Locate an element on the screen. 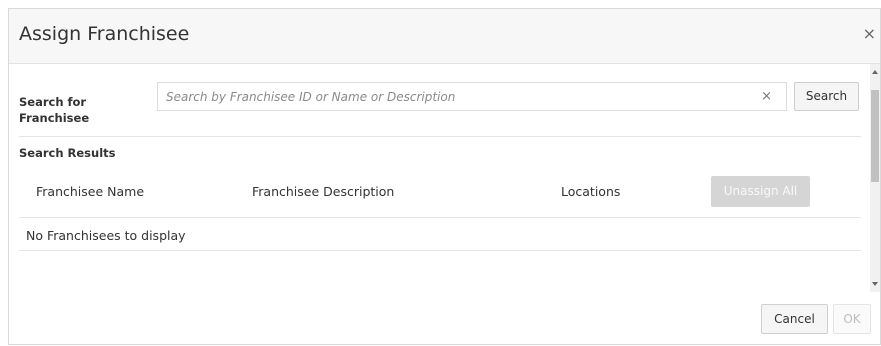 The width and height of the screenshot is (881, 346). cancel-button: Cancel is located at coordinates (794, 319).